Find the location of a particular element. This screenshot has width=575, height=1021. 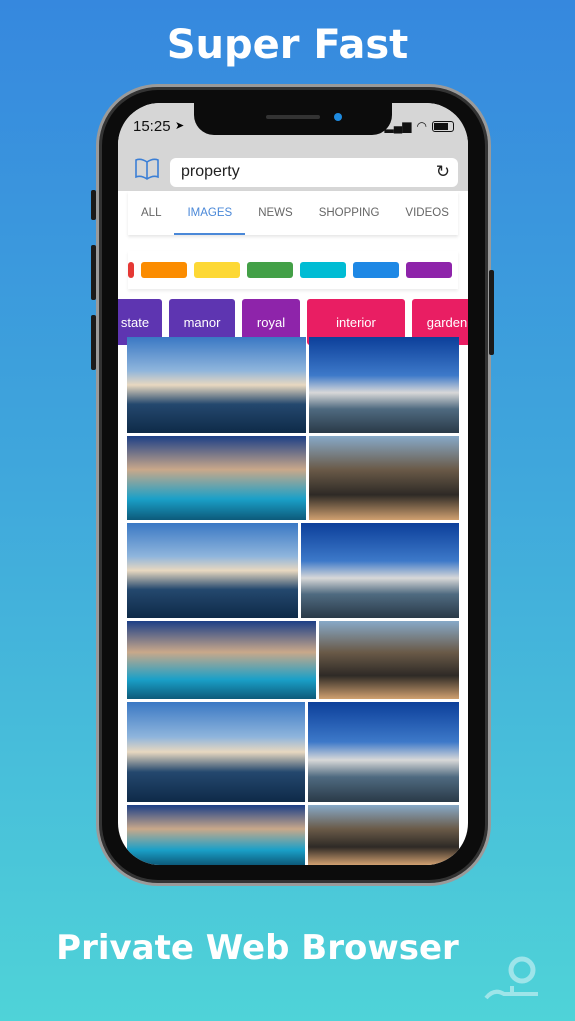

search-tabs: ALL IMAGES NEWS SHOPPING VIDEOS is located at coordinates (293, 213).